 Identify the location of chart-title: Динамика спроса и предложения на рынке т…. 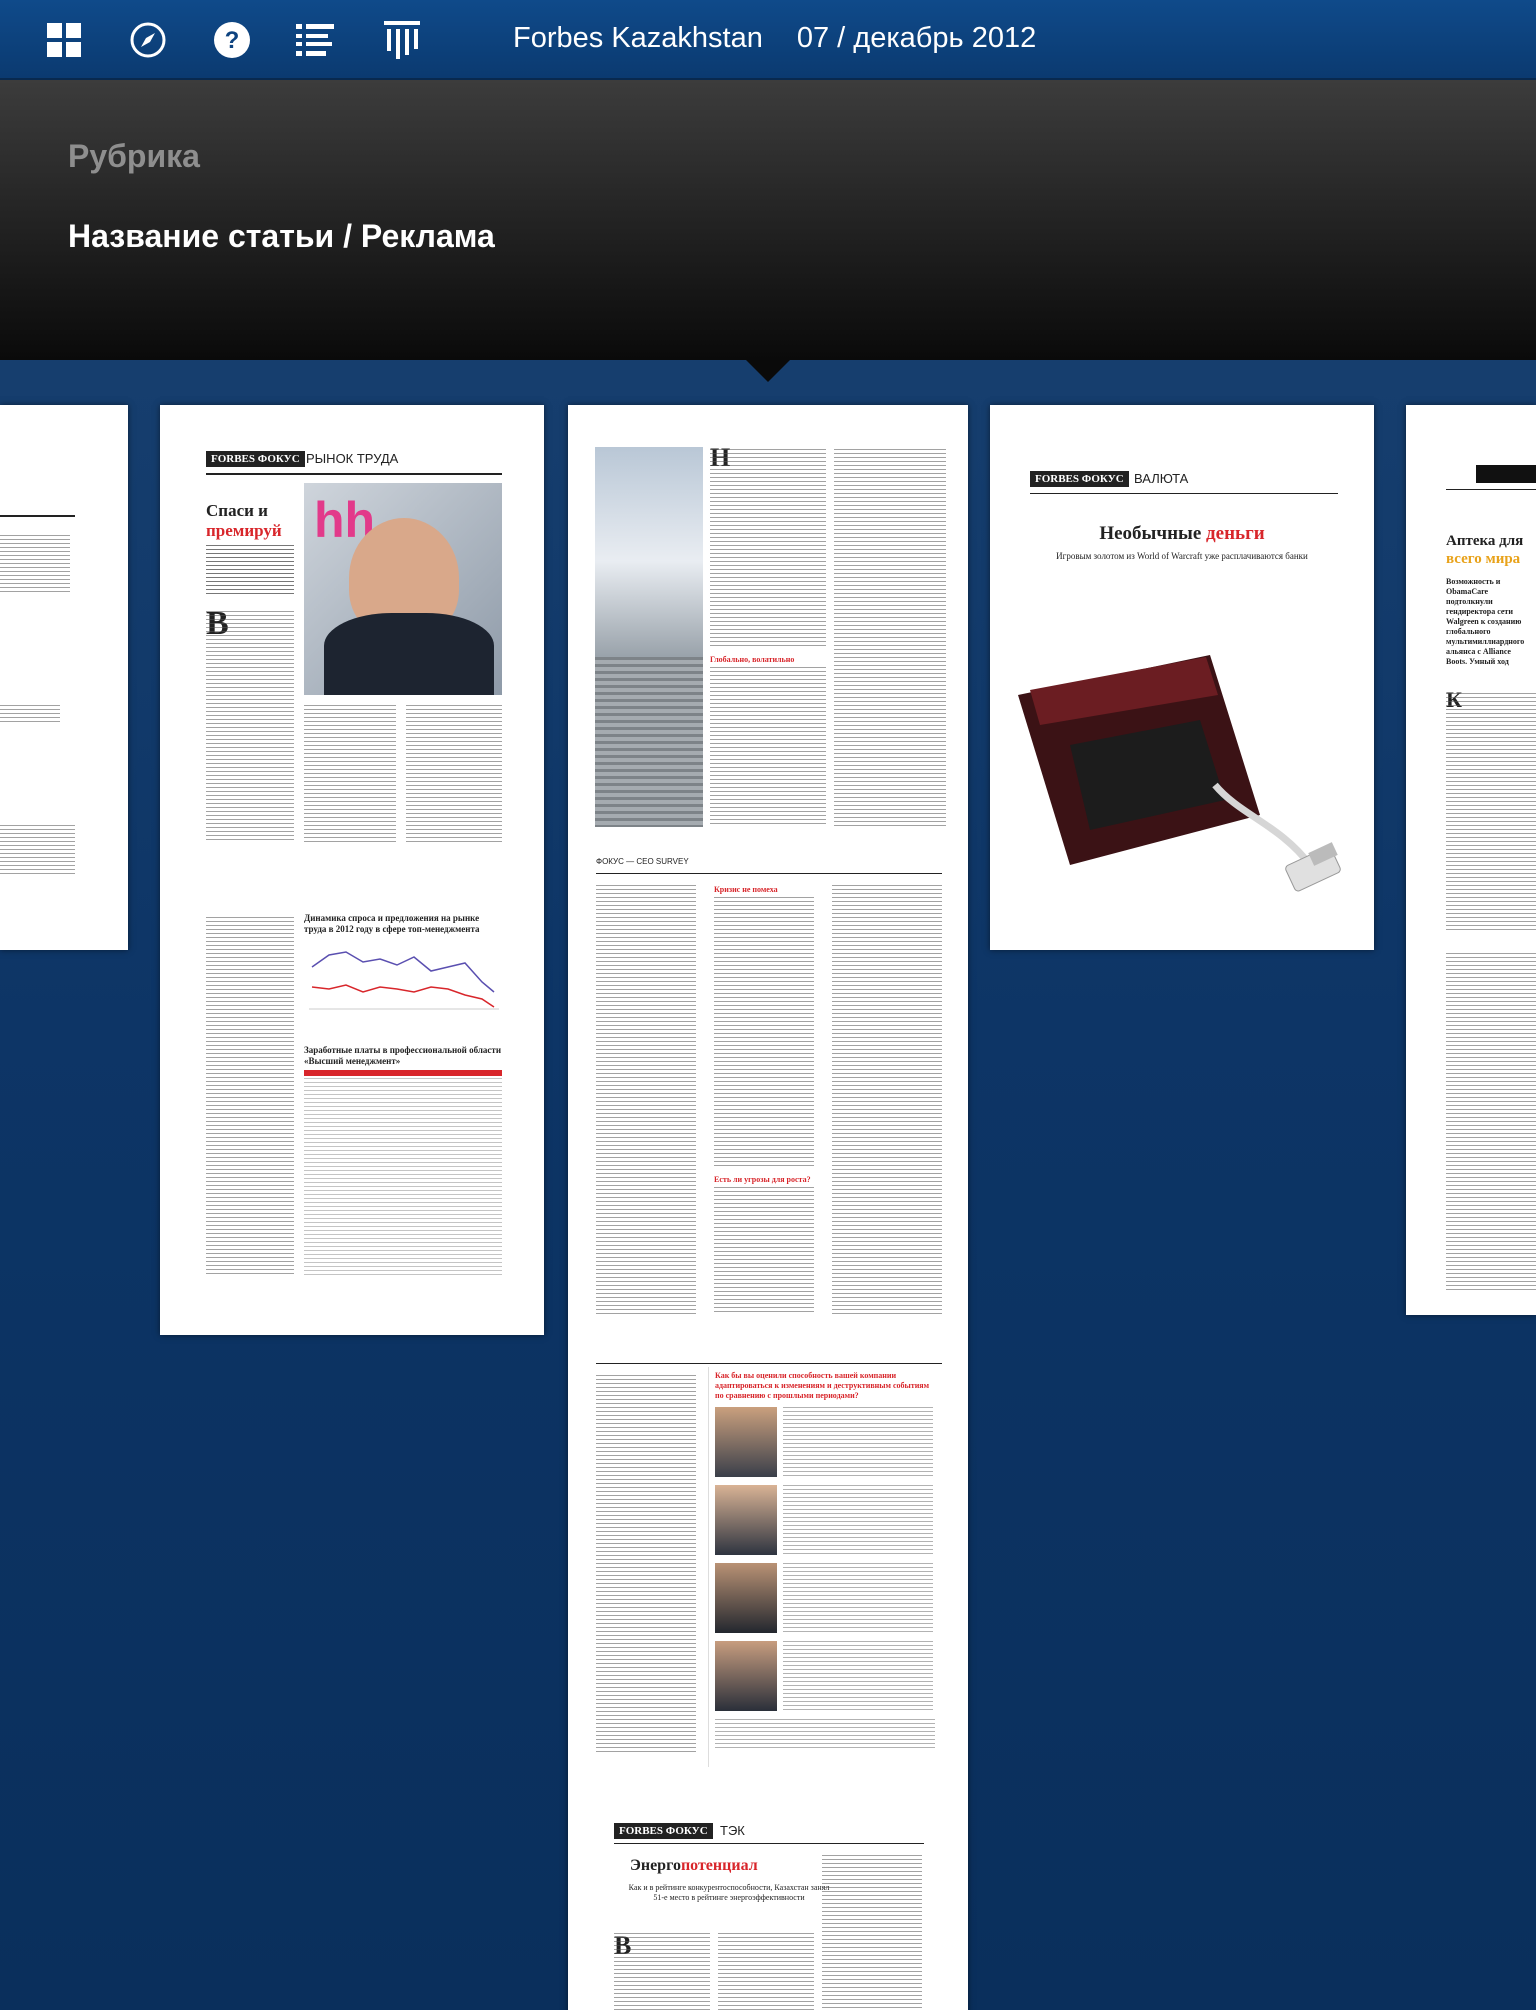
(392, 923).